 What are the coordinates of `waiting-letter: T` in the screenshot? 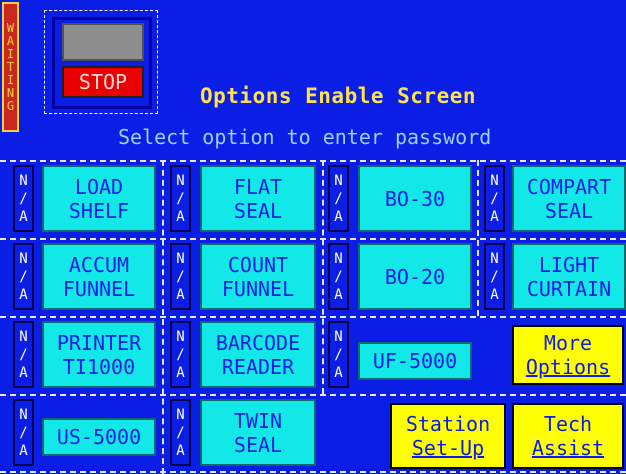 It's located at (10, 66).